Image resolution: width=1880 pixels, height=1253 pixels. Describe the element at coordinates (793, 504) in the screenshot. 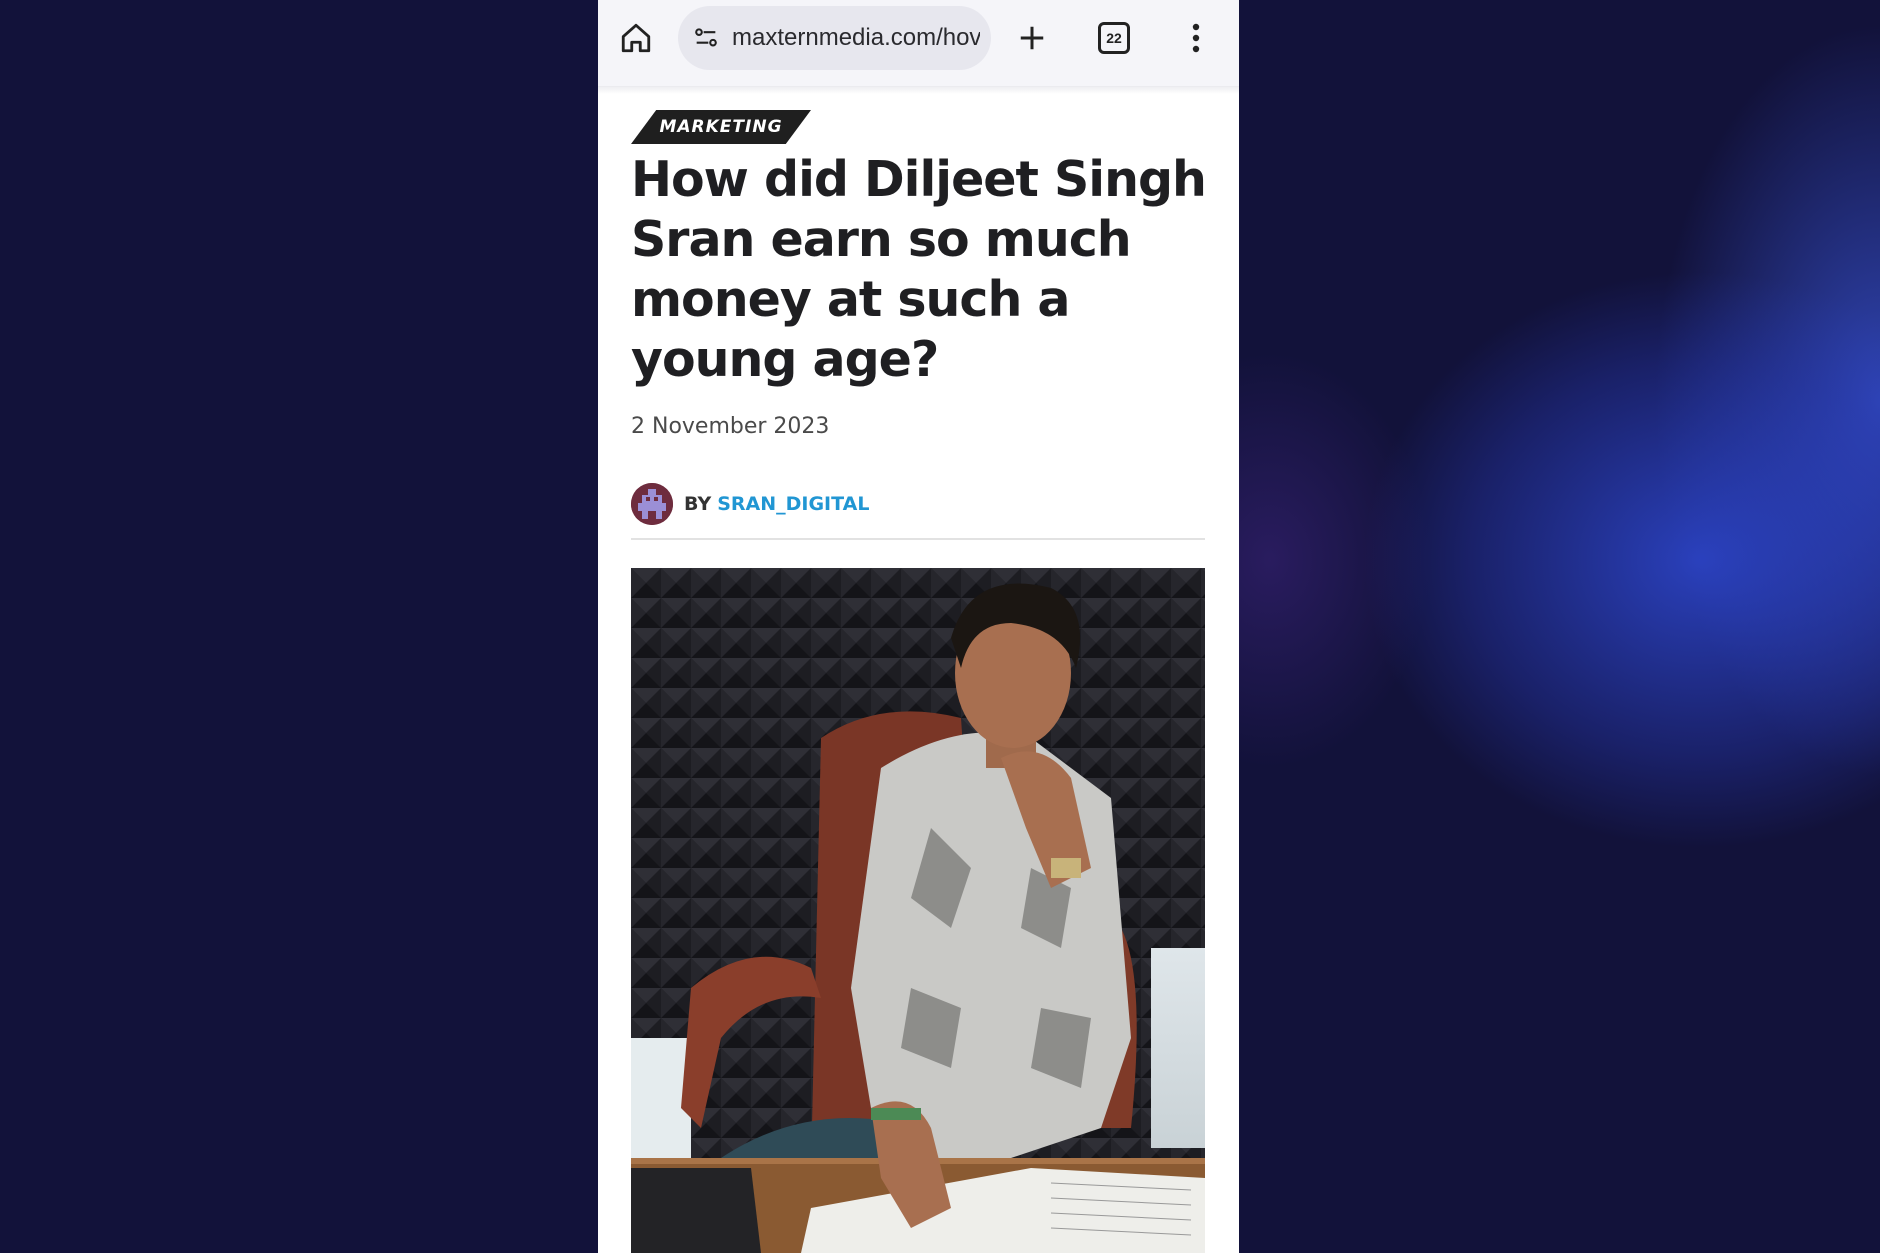

I see `author-link: SRAN_DIGITAL` at that location.